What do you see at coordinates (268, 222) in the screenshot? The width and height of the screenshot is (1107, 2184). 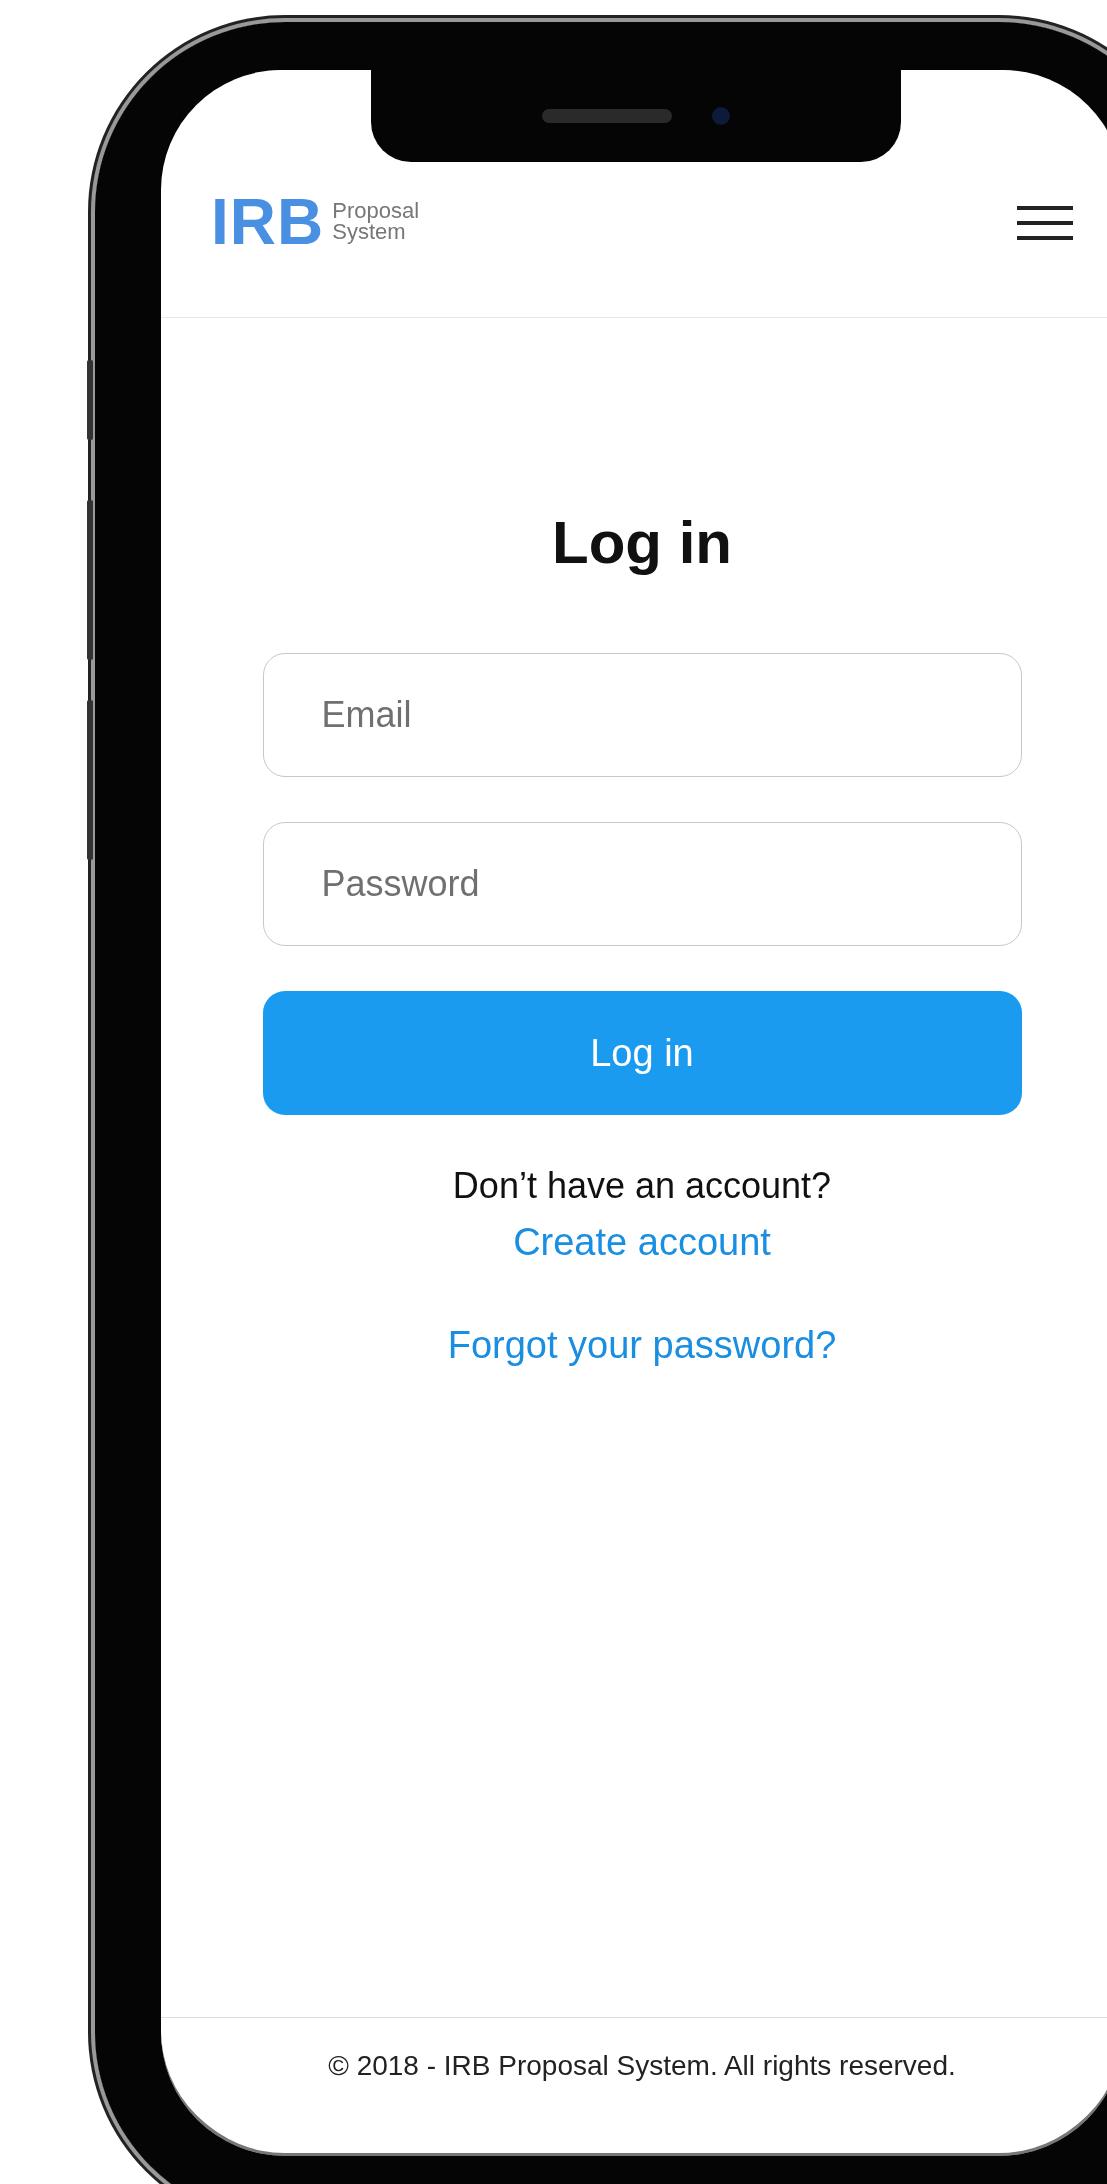 I see `logo-mark: IRB` at bounding box center [268, 222].